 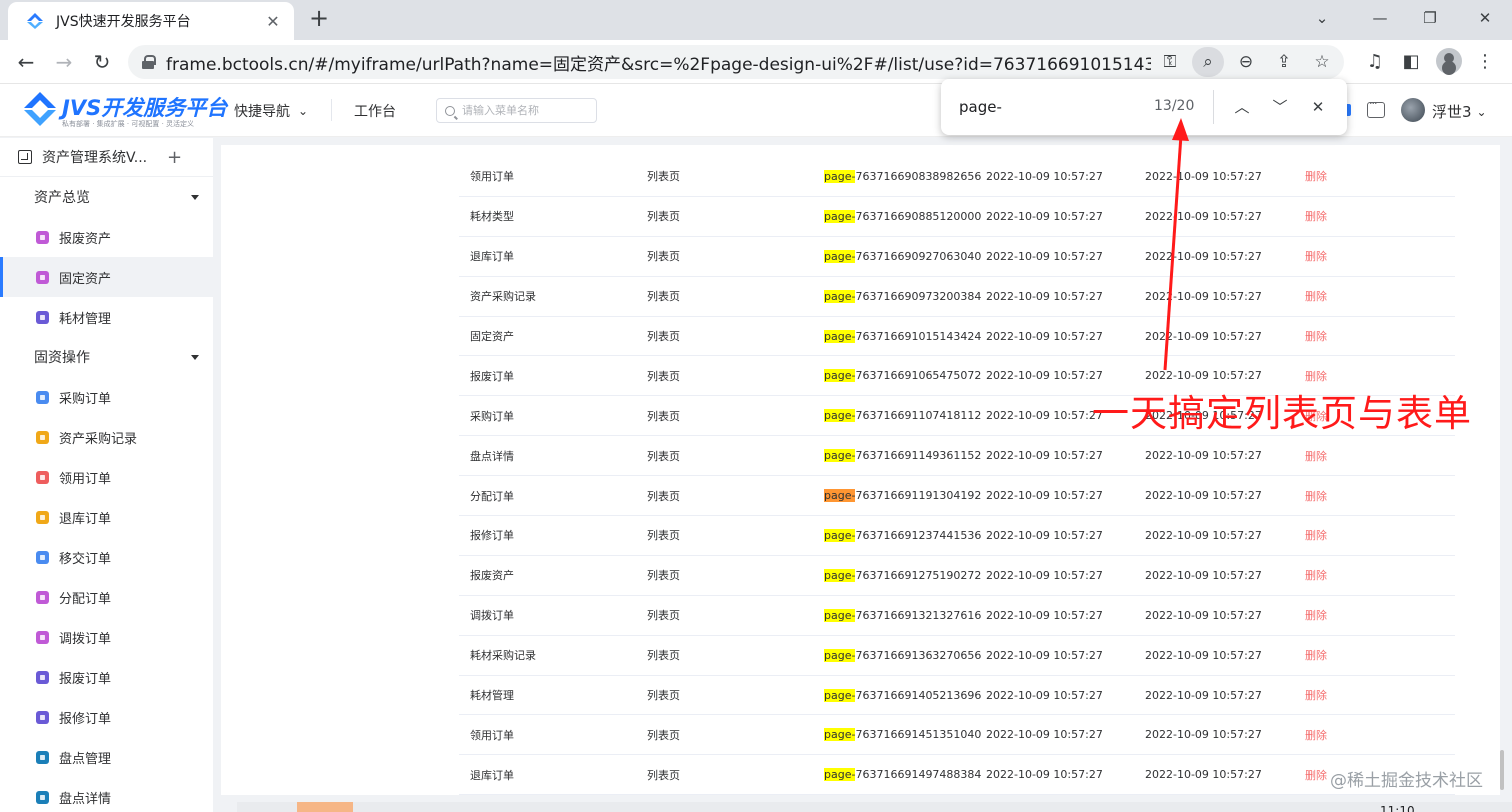 I want to click on sidebar-menu-item: 耗材管理, so click(x=106, y=317).